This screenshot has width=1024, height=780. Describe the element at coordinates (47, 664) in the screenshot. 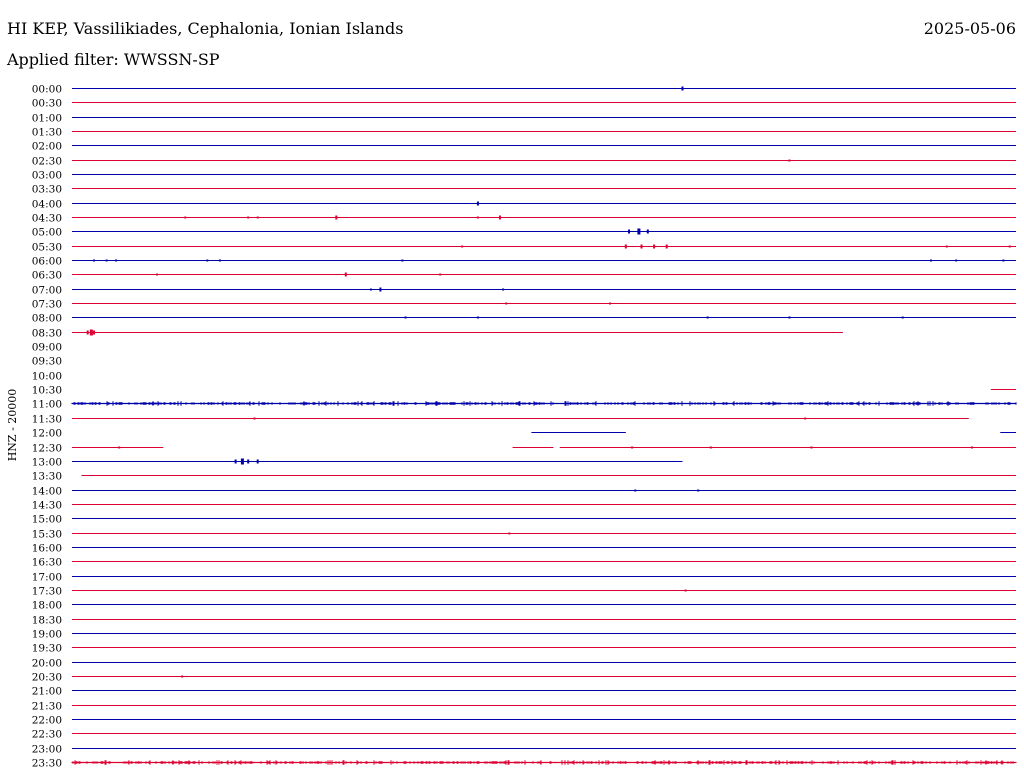

I see `time-tick-label: 20:00` at that location.